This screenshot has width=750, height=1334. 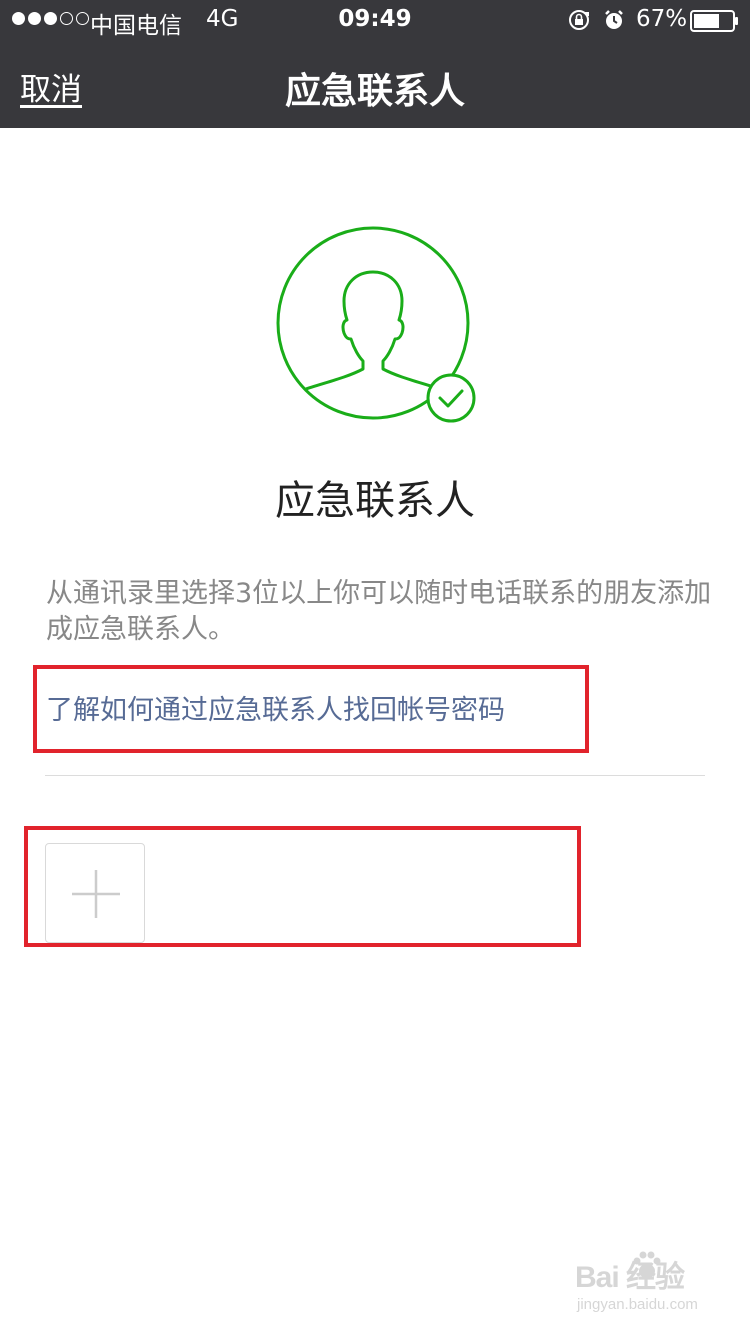 What do you see at coordinates (662, 19) in the screenshot?
I see `battery-percent: 67%` at bounding box center [662, 19].